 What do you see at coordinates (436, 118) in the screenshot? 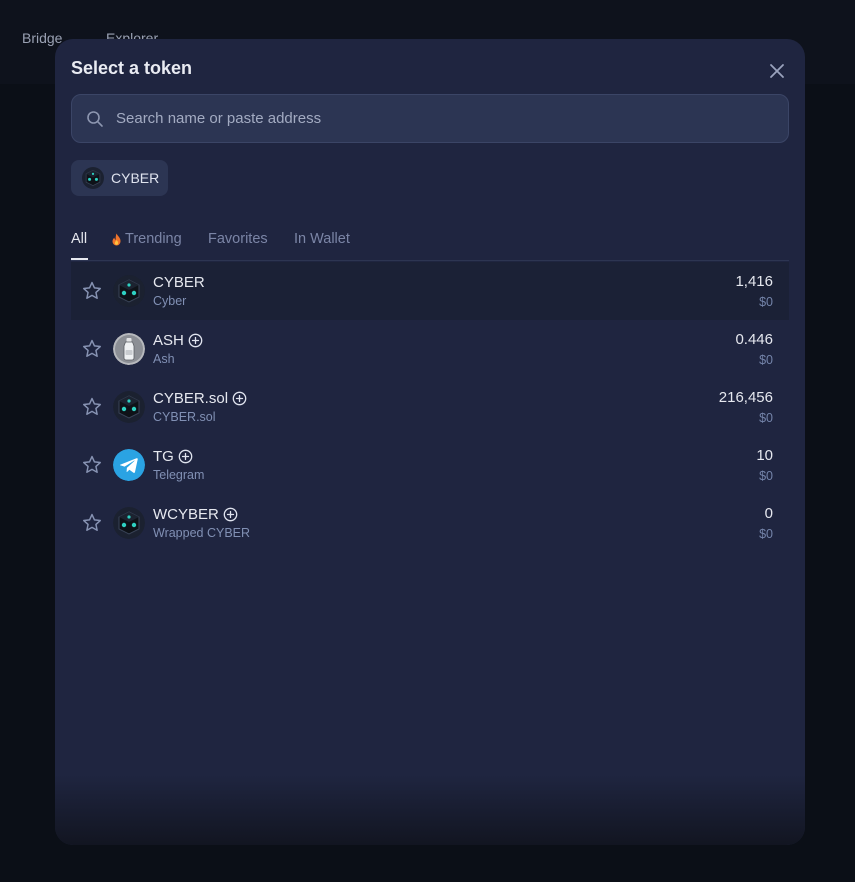
I see `search-input` at bounding box center [436, 118].